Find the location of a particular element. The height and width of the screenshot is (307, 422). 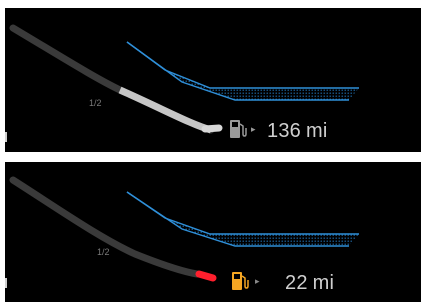

range-readout: 136 mi is located at coordinates (297, 131).